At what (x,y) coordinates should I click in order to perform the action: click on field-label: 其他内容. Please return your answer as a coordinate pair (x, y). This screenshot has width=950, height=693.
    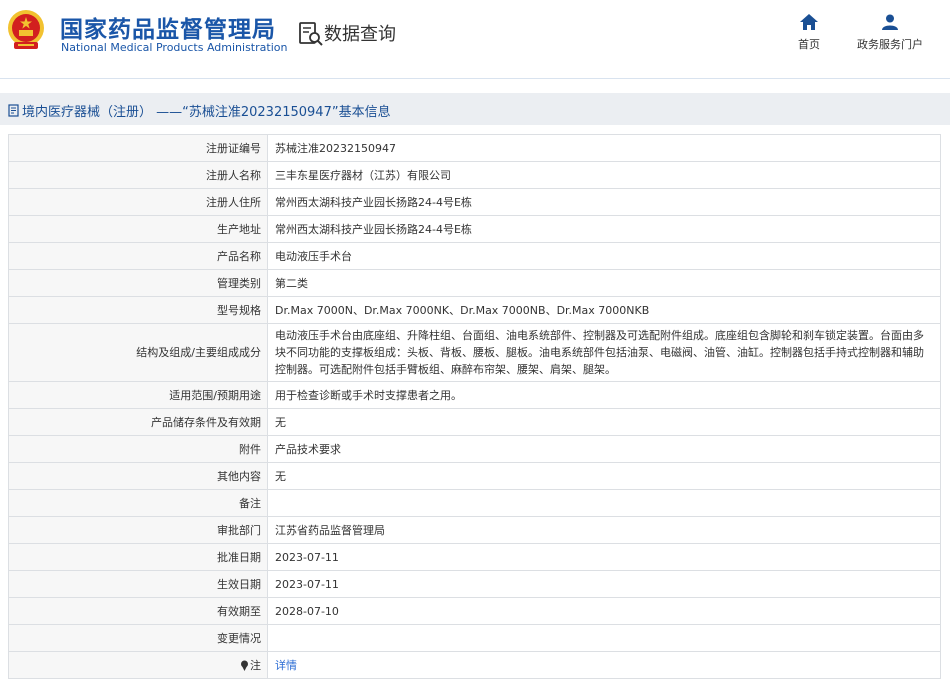
    Looking at the image, I should click on (138, 476).